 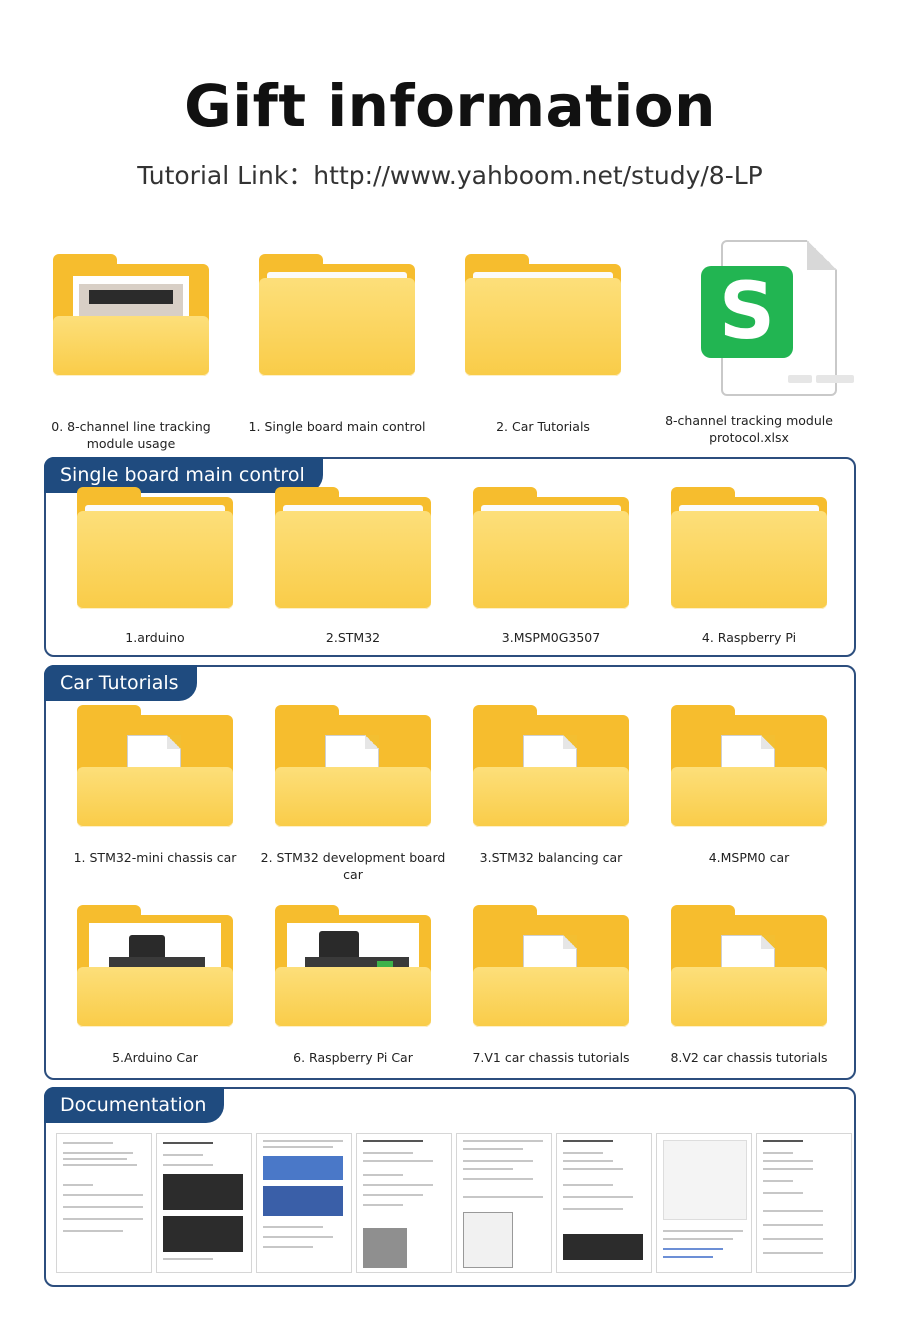 What do you see at coordinates (454, 1203) in the screenshot?
I see `documentation-thumbnails` at bounding box center [454, 1203].